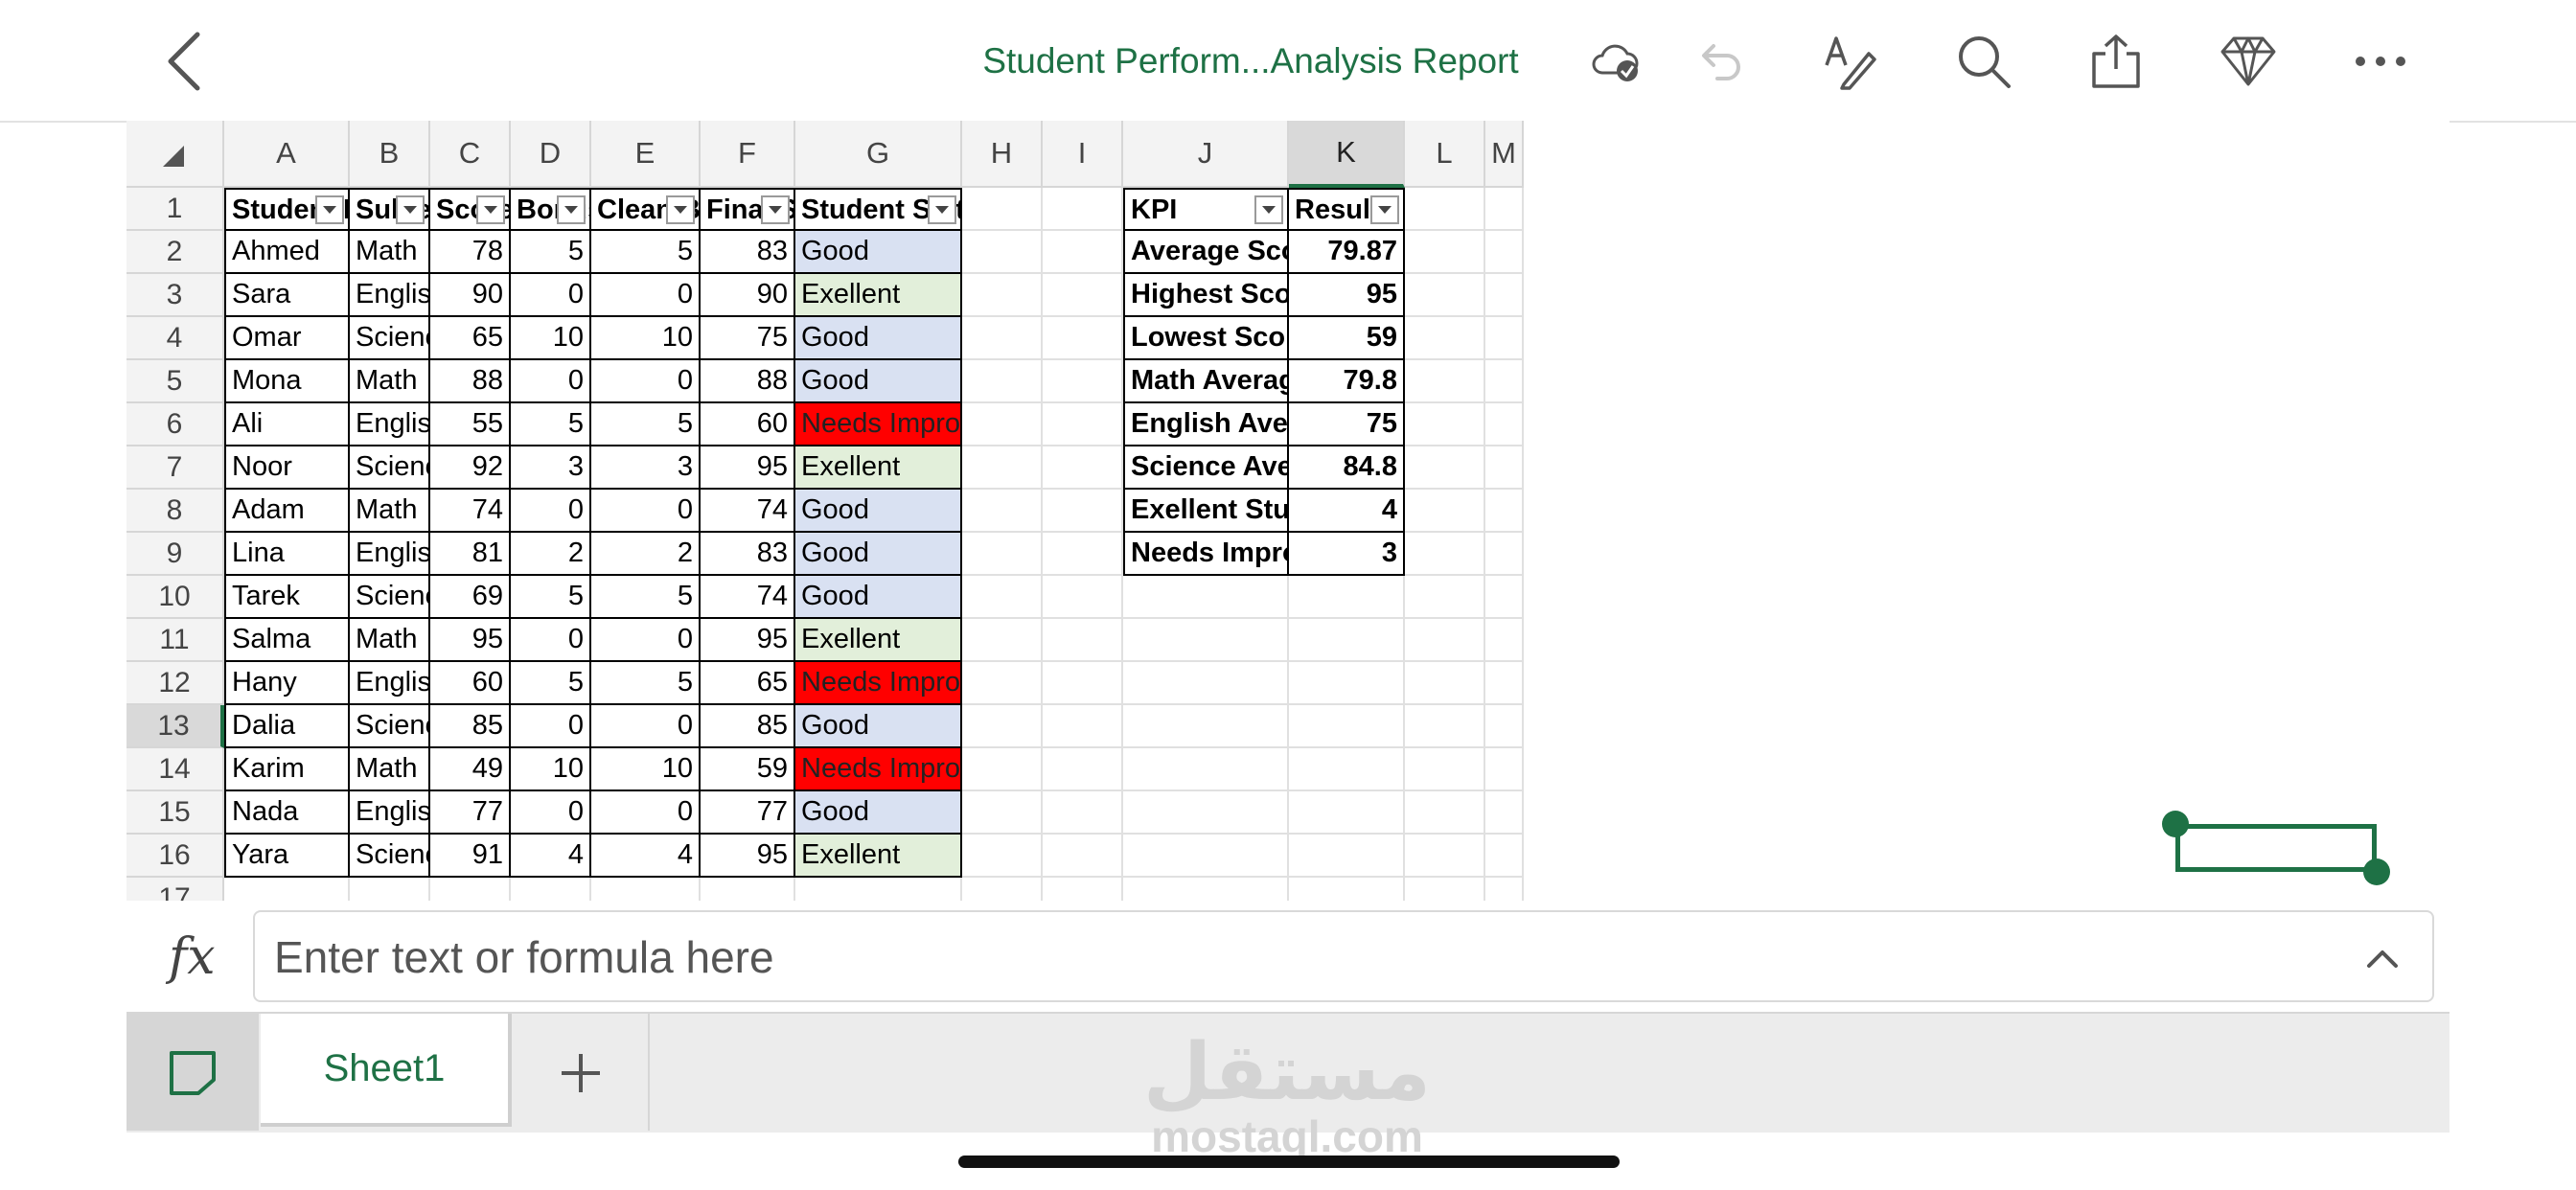 The width and height of the screenshot is (2576, 1190). What do you see at coordinates (1083, 155) in the screenshot?
I see `column-header-i: I` at bounding box center [1083, 155].